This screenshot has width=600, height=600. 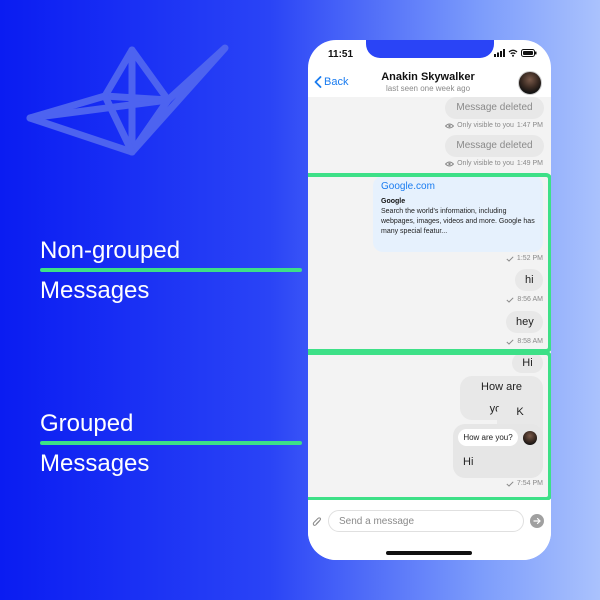 I want to click on contact-name: Anakin Skywalker, so click(x=428, y=77).